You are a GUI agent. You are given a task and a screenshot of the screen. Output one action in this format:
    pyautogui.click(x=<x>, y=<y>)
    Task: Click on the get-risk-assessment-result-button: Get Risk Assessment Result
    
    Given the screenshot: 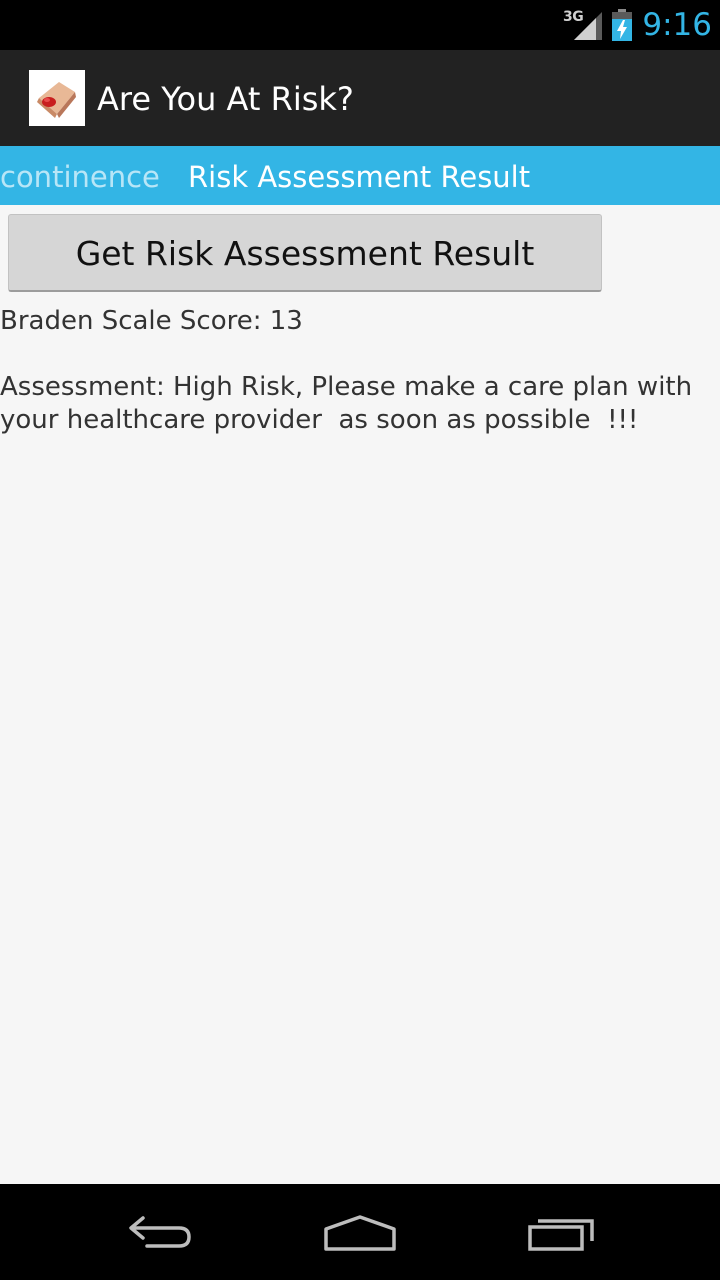 What is the action you would take?
    pyautogui.click(x=305, y=253)
    